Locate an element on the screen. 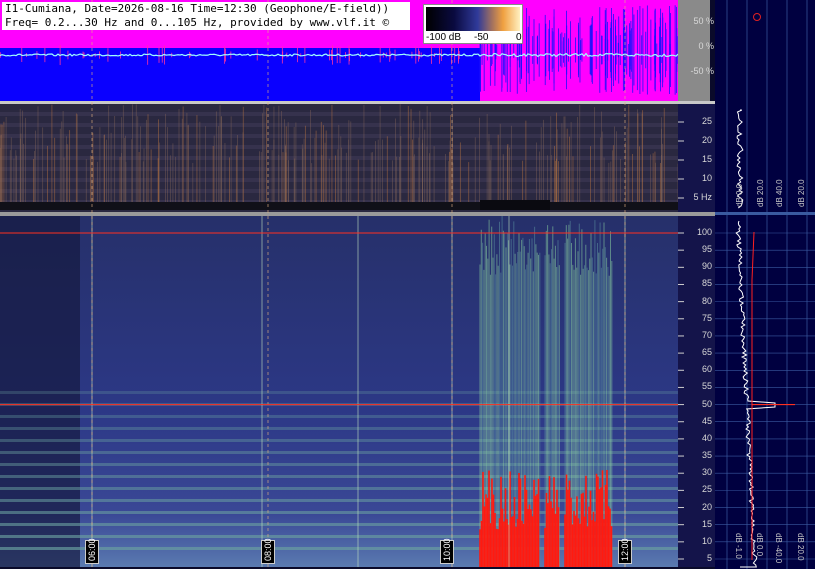 The height and width of the screenshot is (569, 815). colorbar-label-mid: -50 is located at coordinates (481, 37).